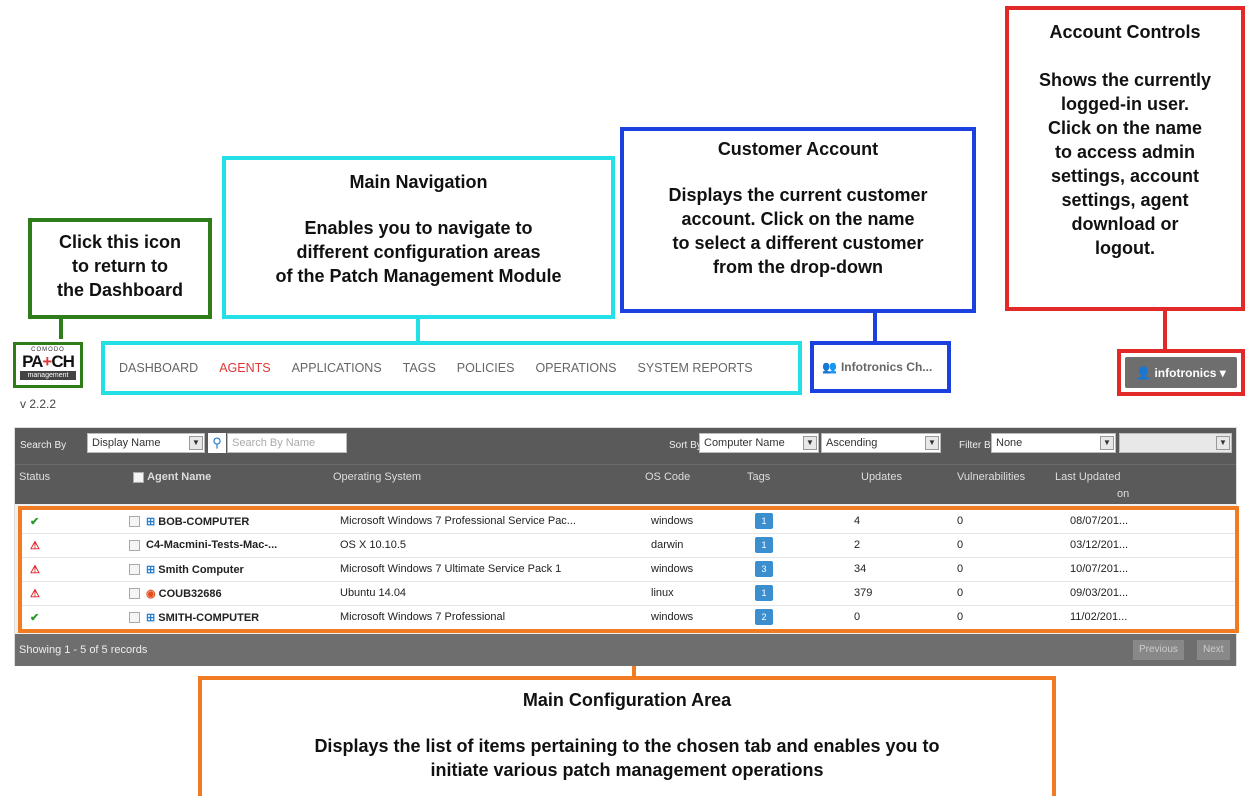 This screenshot has width=1249, height=796. What do you see at coordinates (1092, 488) in the screenshot?
I see `column-last-updated: Last Updated on` at bounding box center [1092, 488].